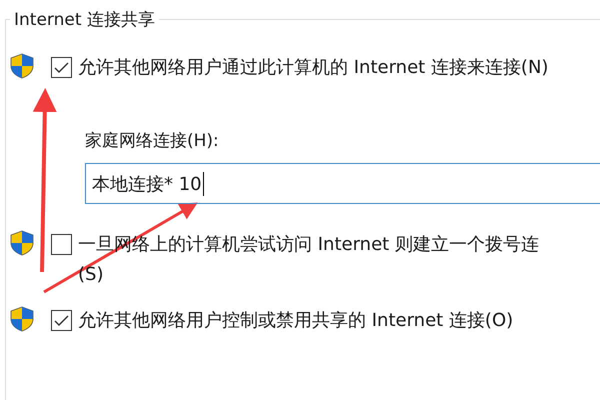  What do you see at coordinates (91, 275) in the screenshot?
I see `checkbox-label: (S)` at bounding box center [91, 275].